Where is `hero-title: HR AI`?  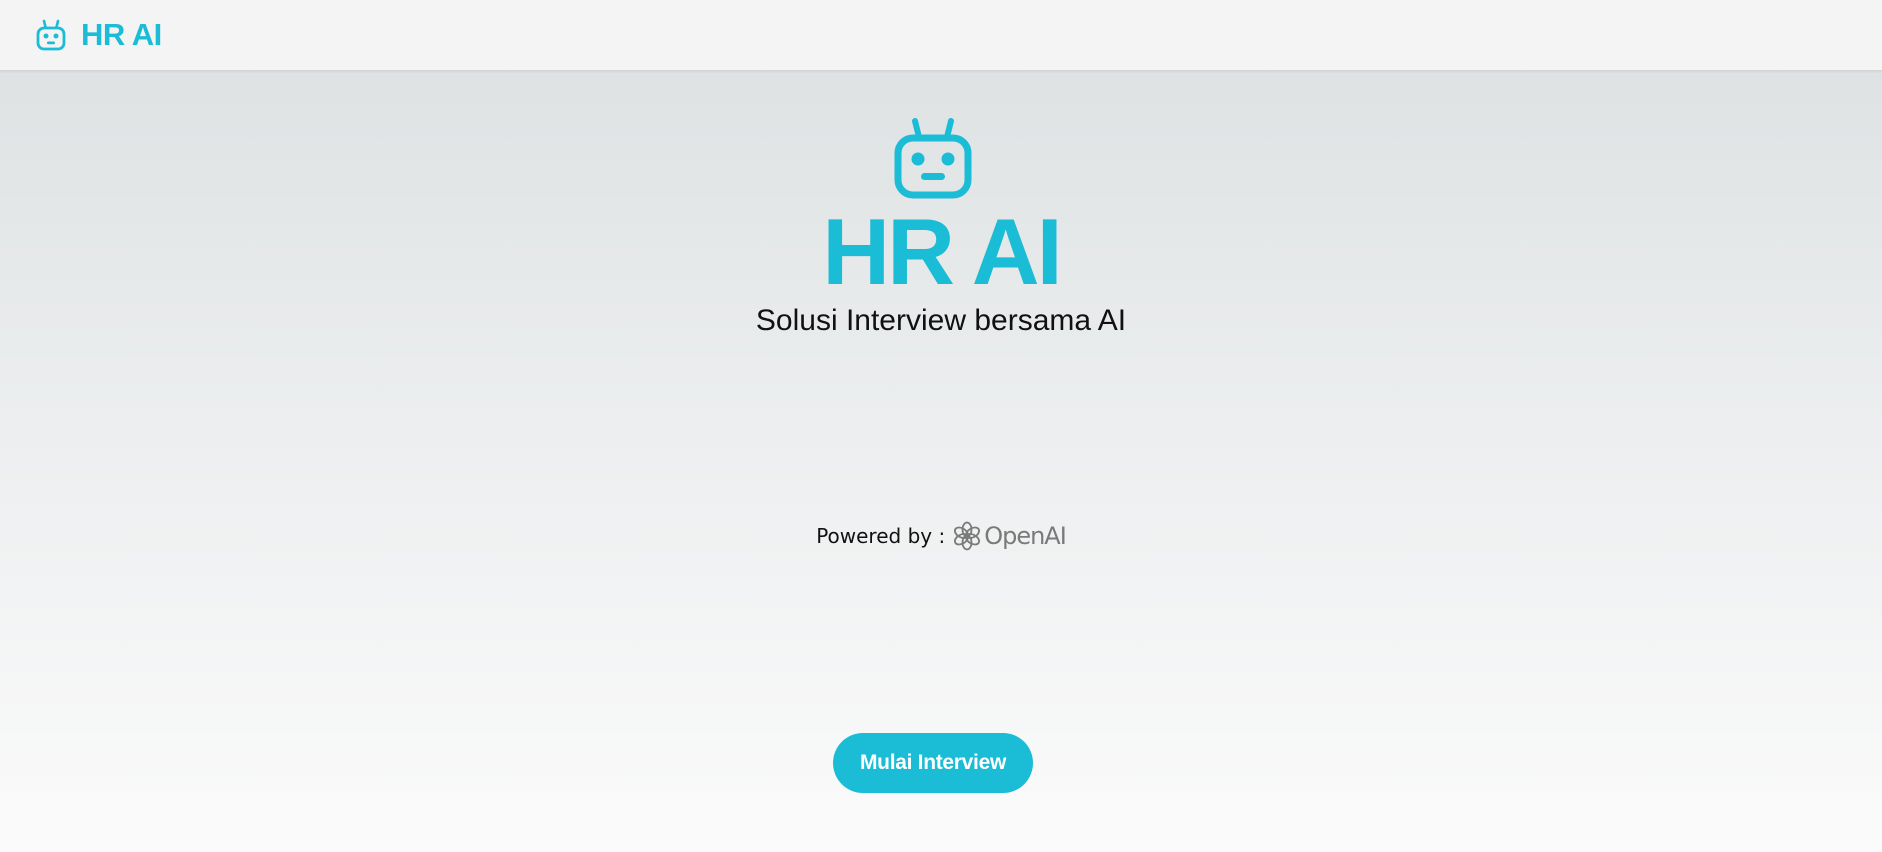
hero-title: HR AI is located at coordinates (942, 251).